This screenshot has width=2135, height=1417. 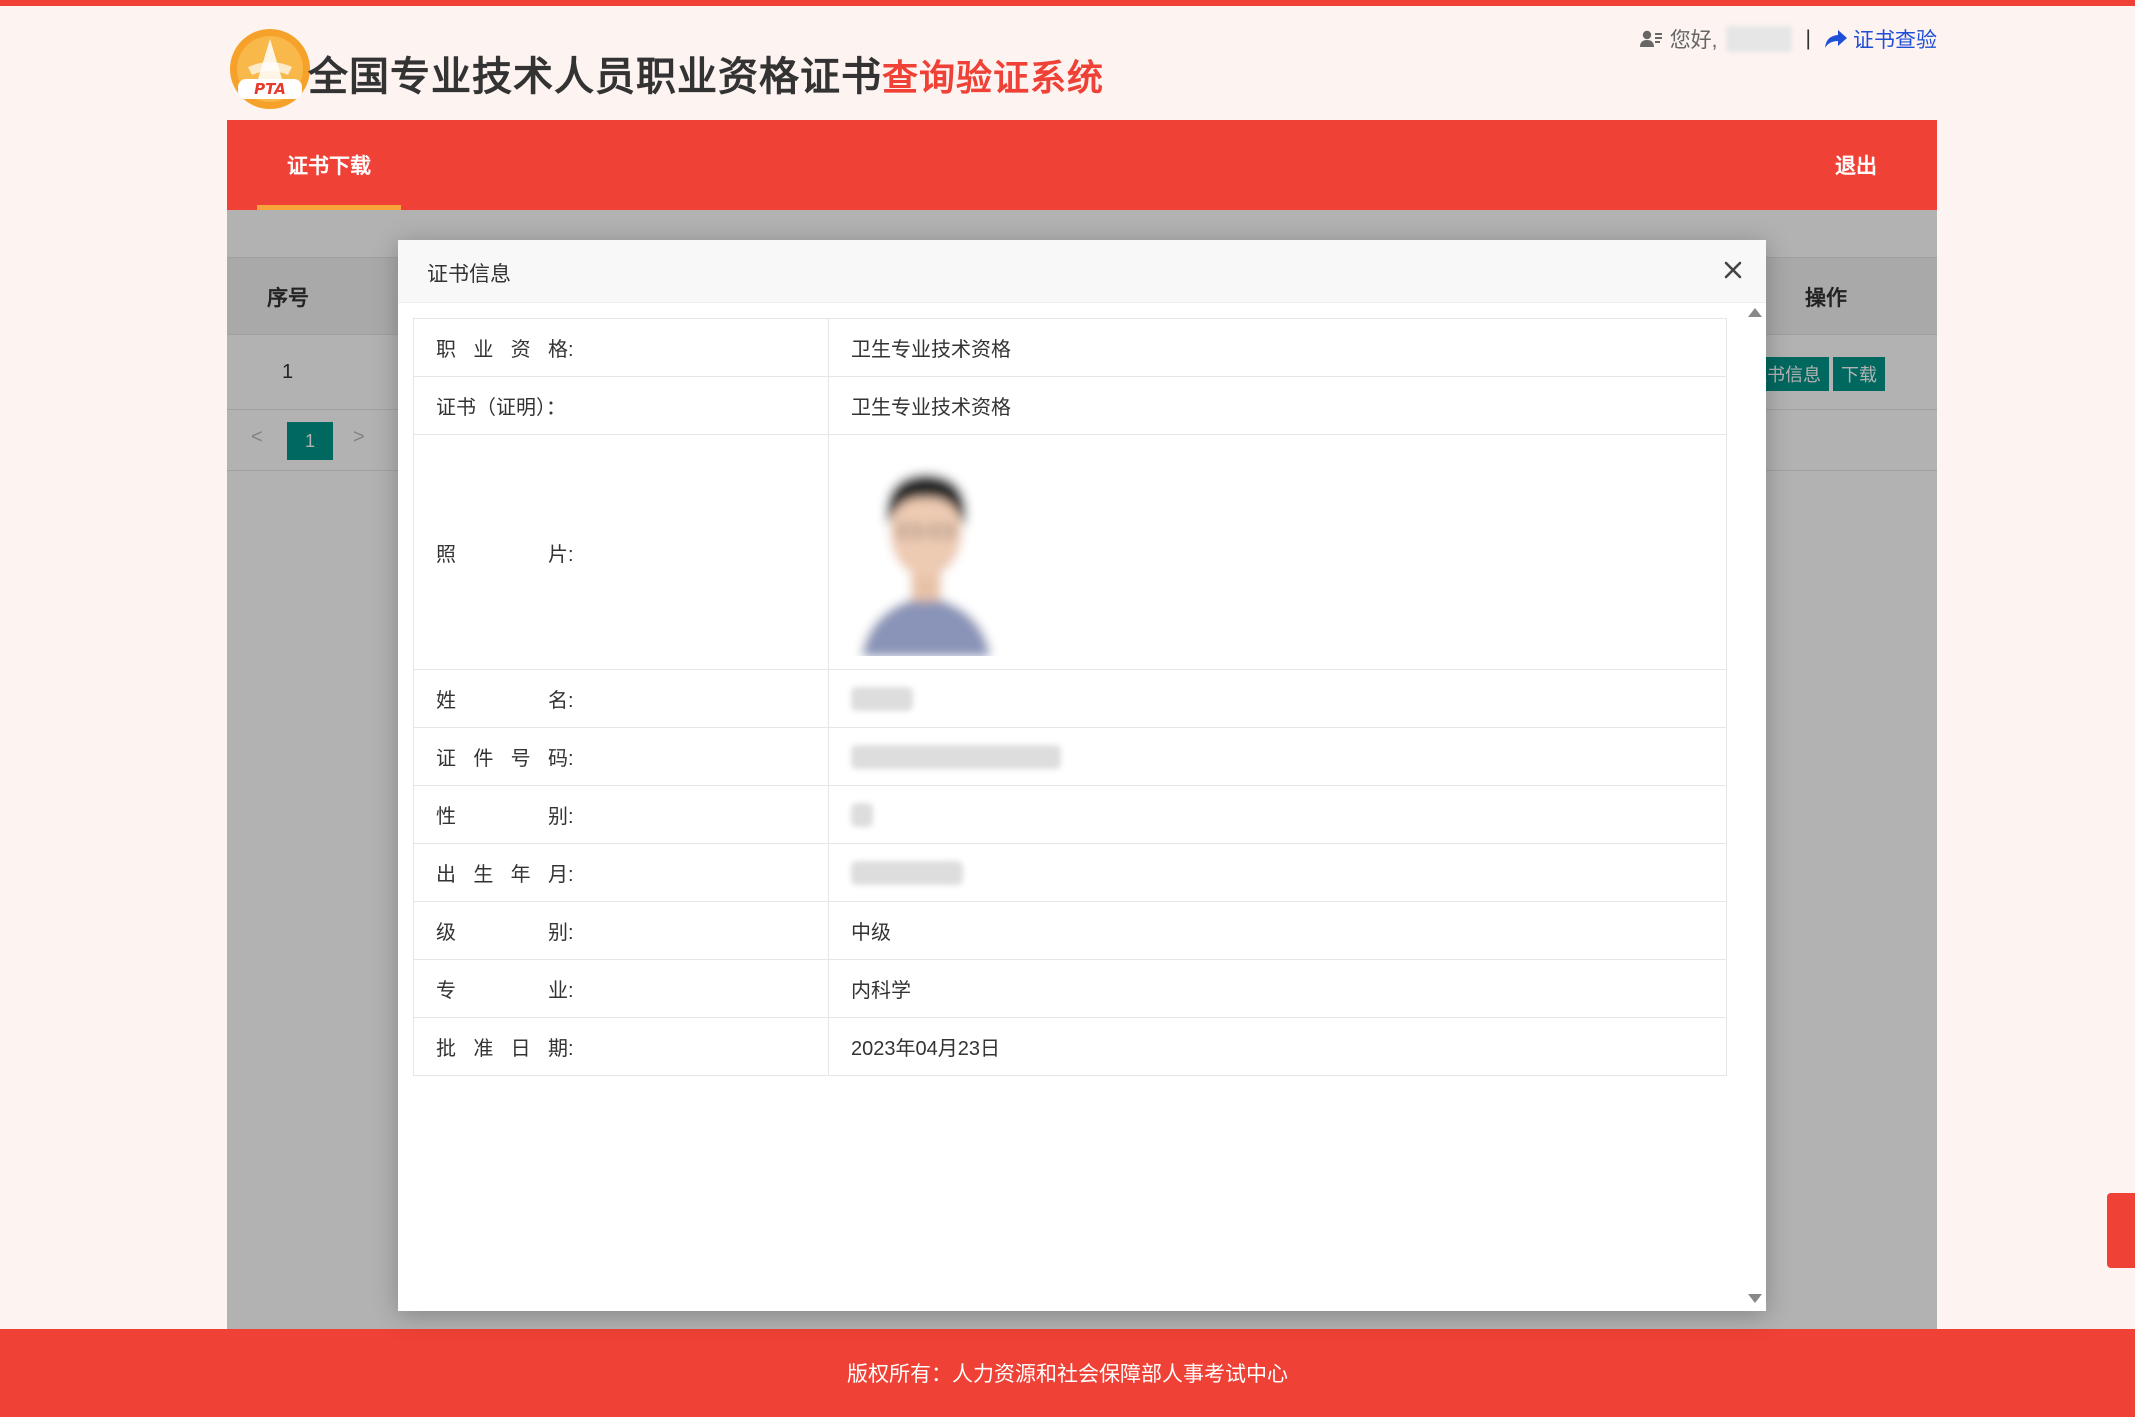 I want to click on certificate-verify-label: 证书查验, so click(x=1895, y=40).